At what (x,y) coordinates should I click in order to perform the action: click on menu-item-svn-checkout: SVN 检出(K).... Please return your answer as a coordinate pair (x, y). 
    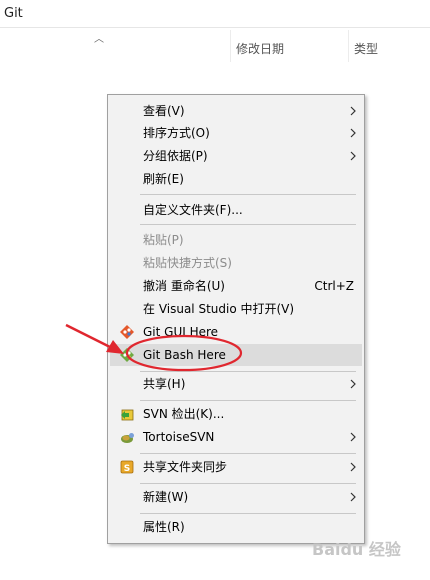
    Looking at the image, I should click on (236, 414).